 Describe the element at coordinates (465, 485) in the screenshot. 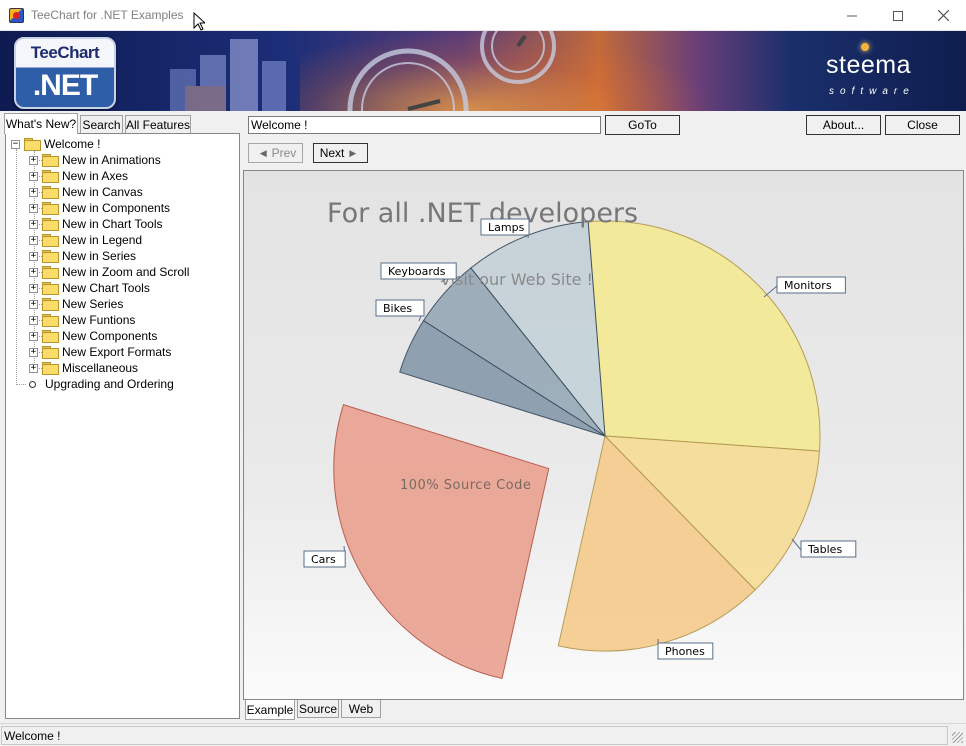

I see `annotation-source-code: 100% Source Code` at that location.